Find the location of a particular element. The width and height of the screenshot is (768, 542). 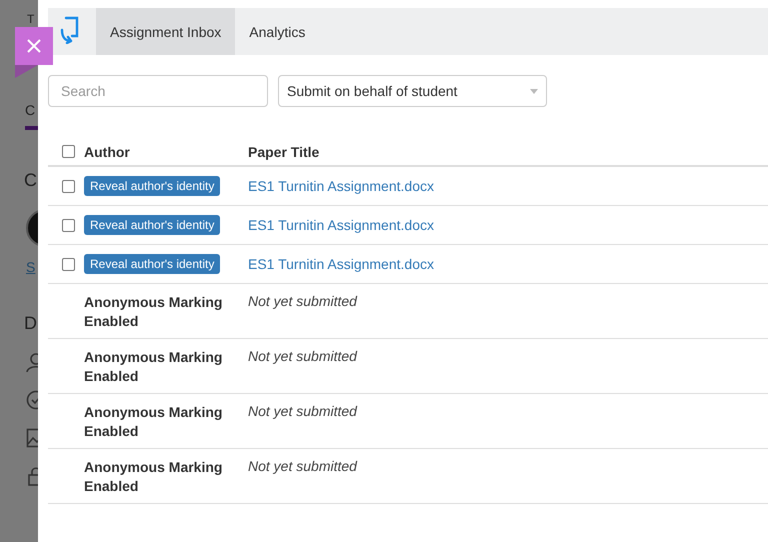

tab: Assignment Inbox is located at coordinates (166, 31).